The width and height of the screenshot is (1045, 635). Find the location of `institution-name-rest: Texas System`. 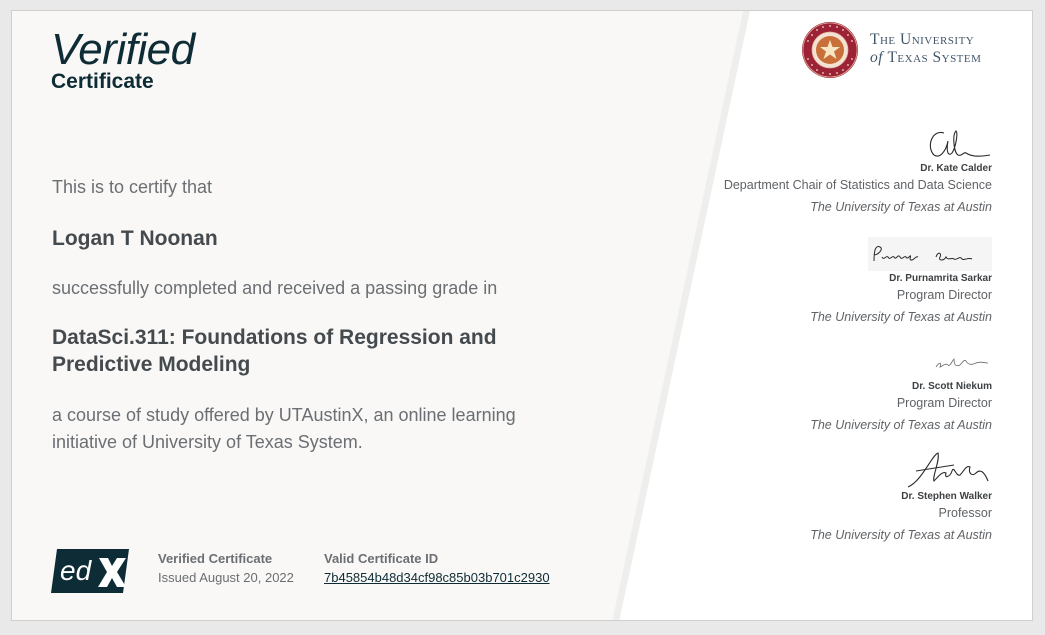

institution-name-rest: Texas System is located at coordinates (934, 57).